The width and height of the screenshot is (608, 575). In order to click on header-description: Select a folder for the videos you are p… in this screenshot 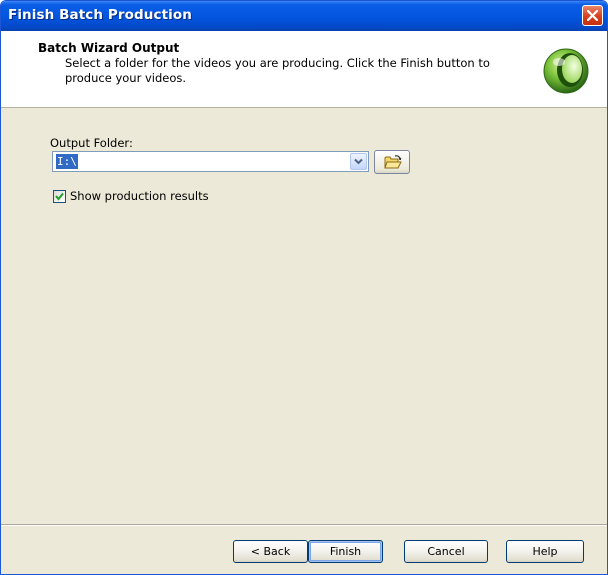, I will do `click(277, 70)`.